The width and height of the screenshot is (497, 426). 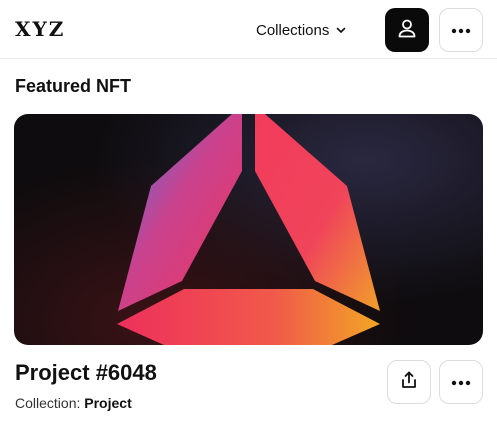 I want to click on nft-title: Project #6048, so click(x=86, y=372).